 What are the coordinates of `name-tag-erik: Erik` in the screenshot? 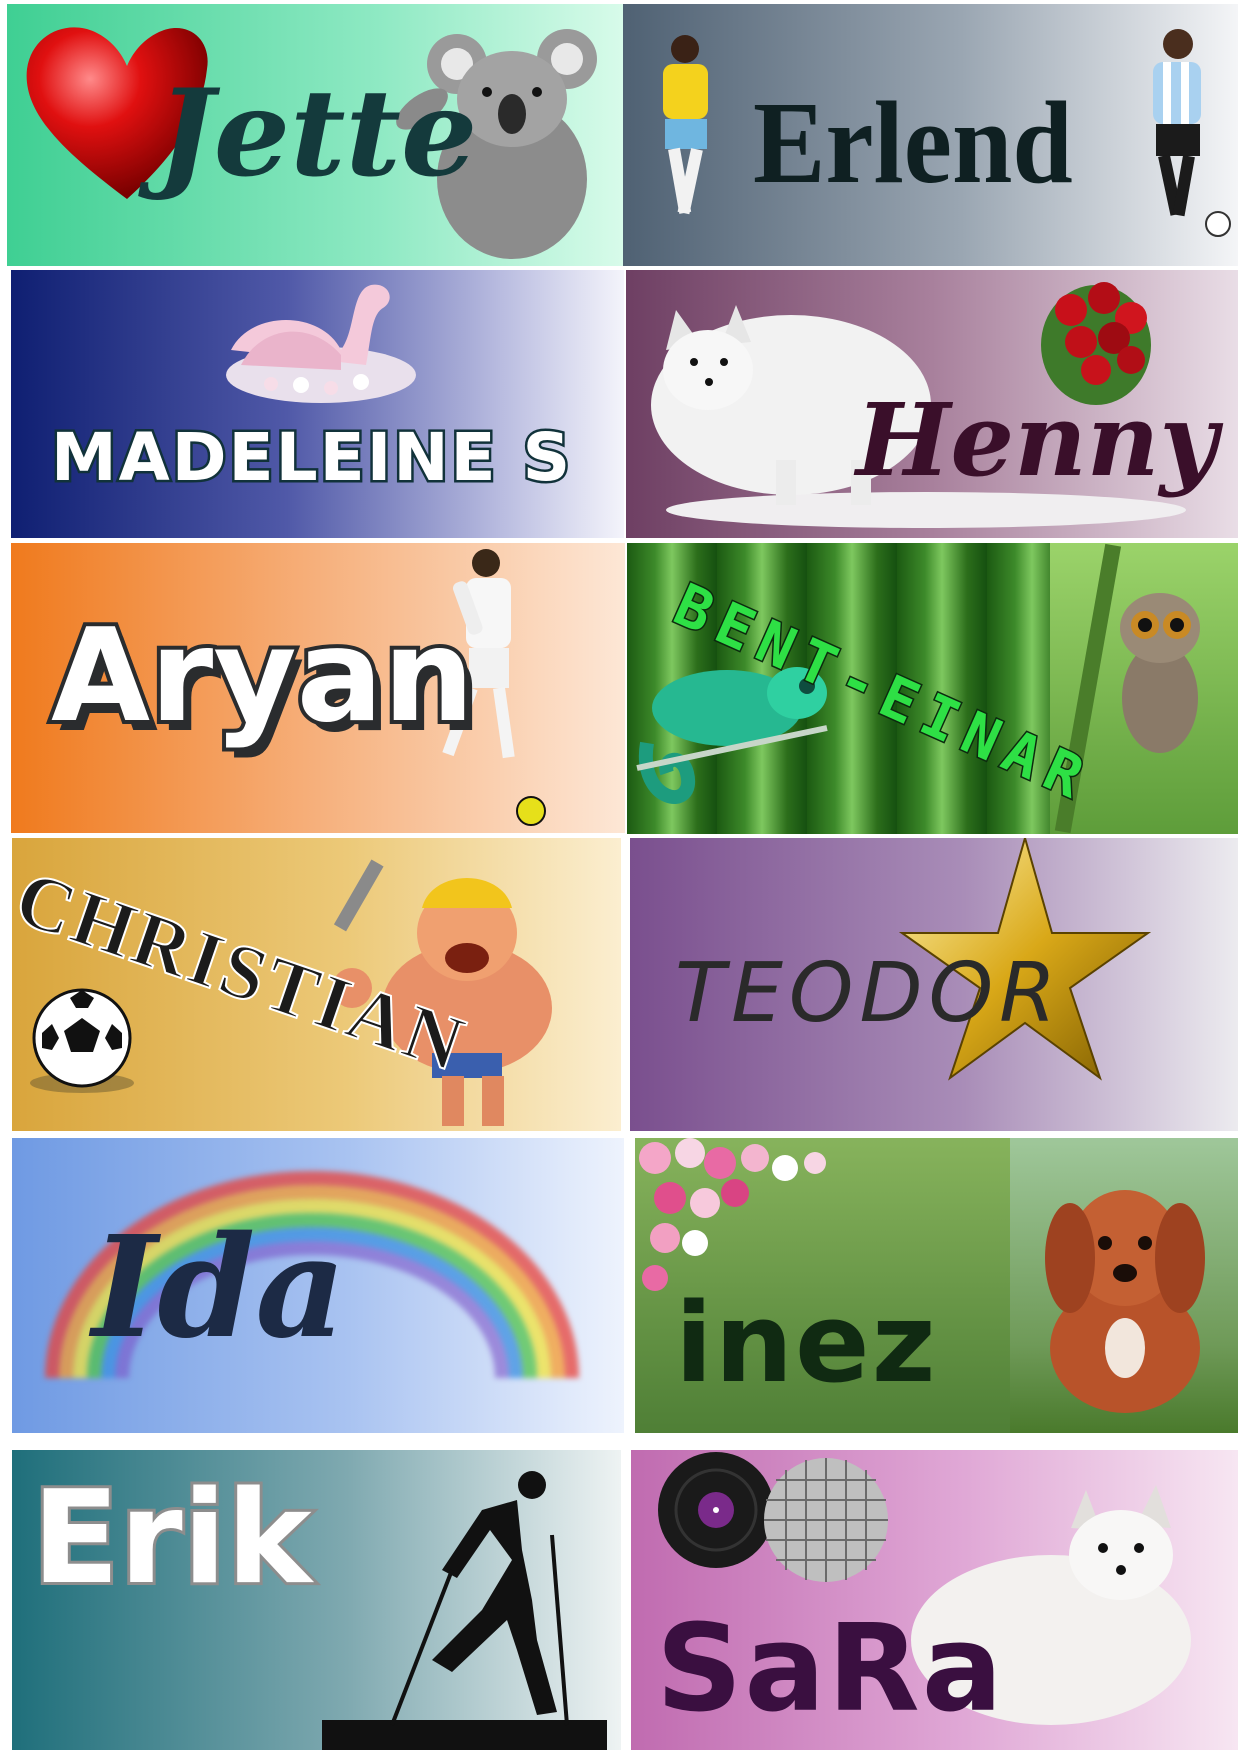 It's located at (316, 1600).